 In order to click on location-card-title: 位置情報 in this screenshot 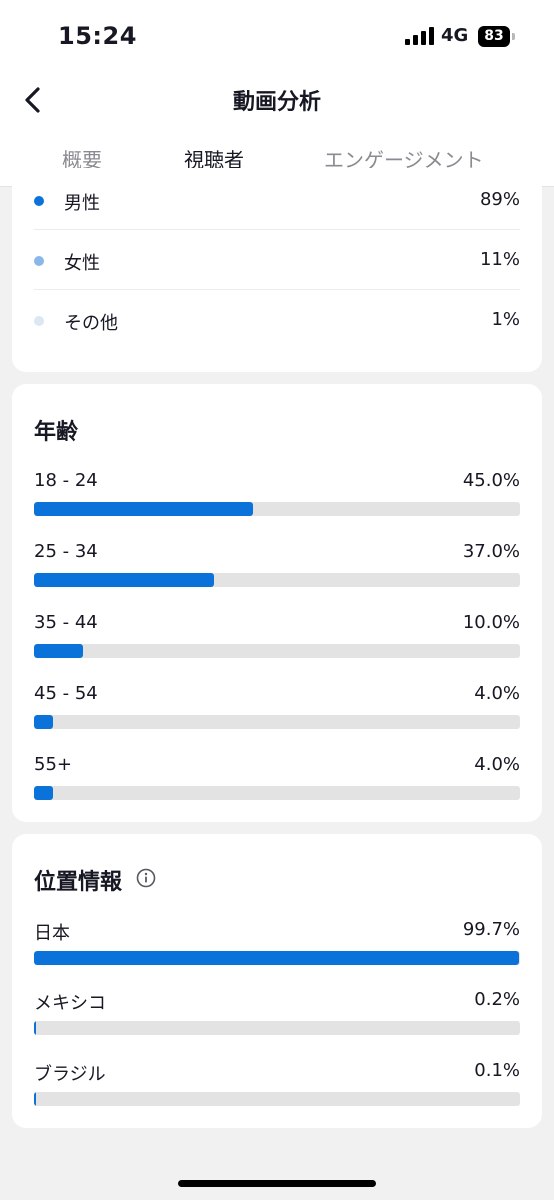, I will do `click(78, 882)`.